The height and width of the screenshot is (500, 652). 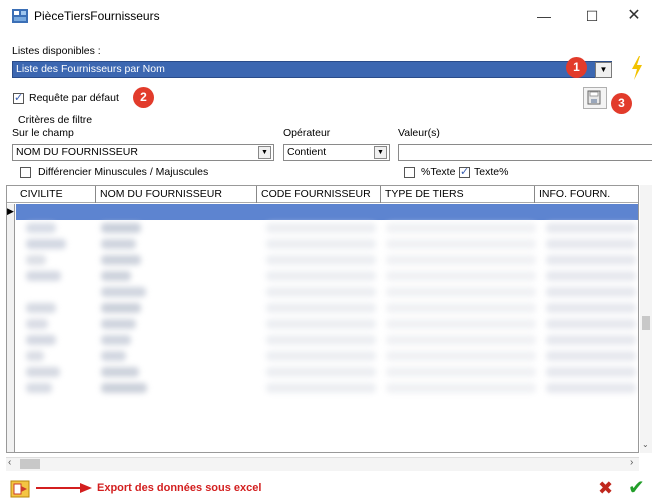 What do you see at coordinates (409, 172) in the screenshot?
I see `prefix-wildcard-checkbox` at bounding box center [409, 172].